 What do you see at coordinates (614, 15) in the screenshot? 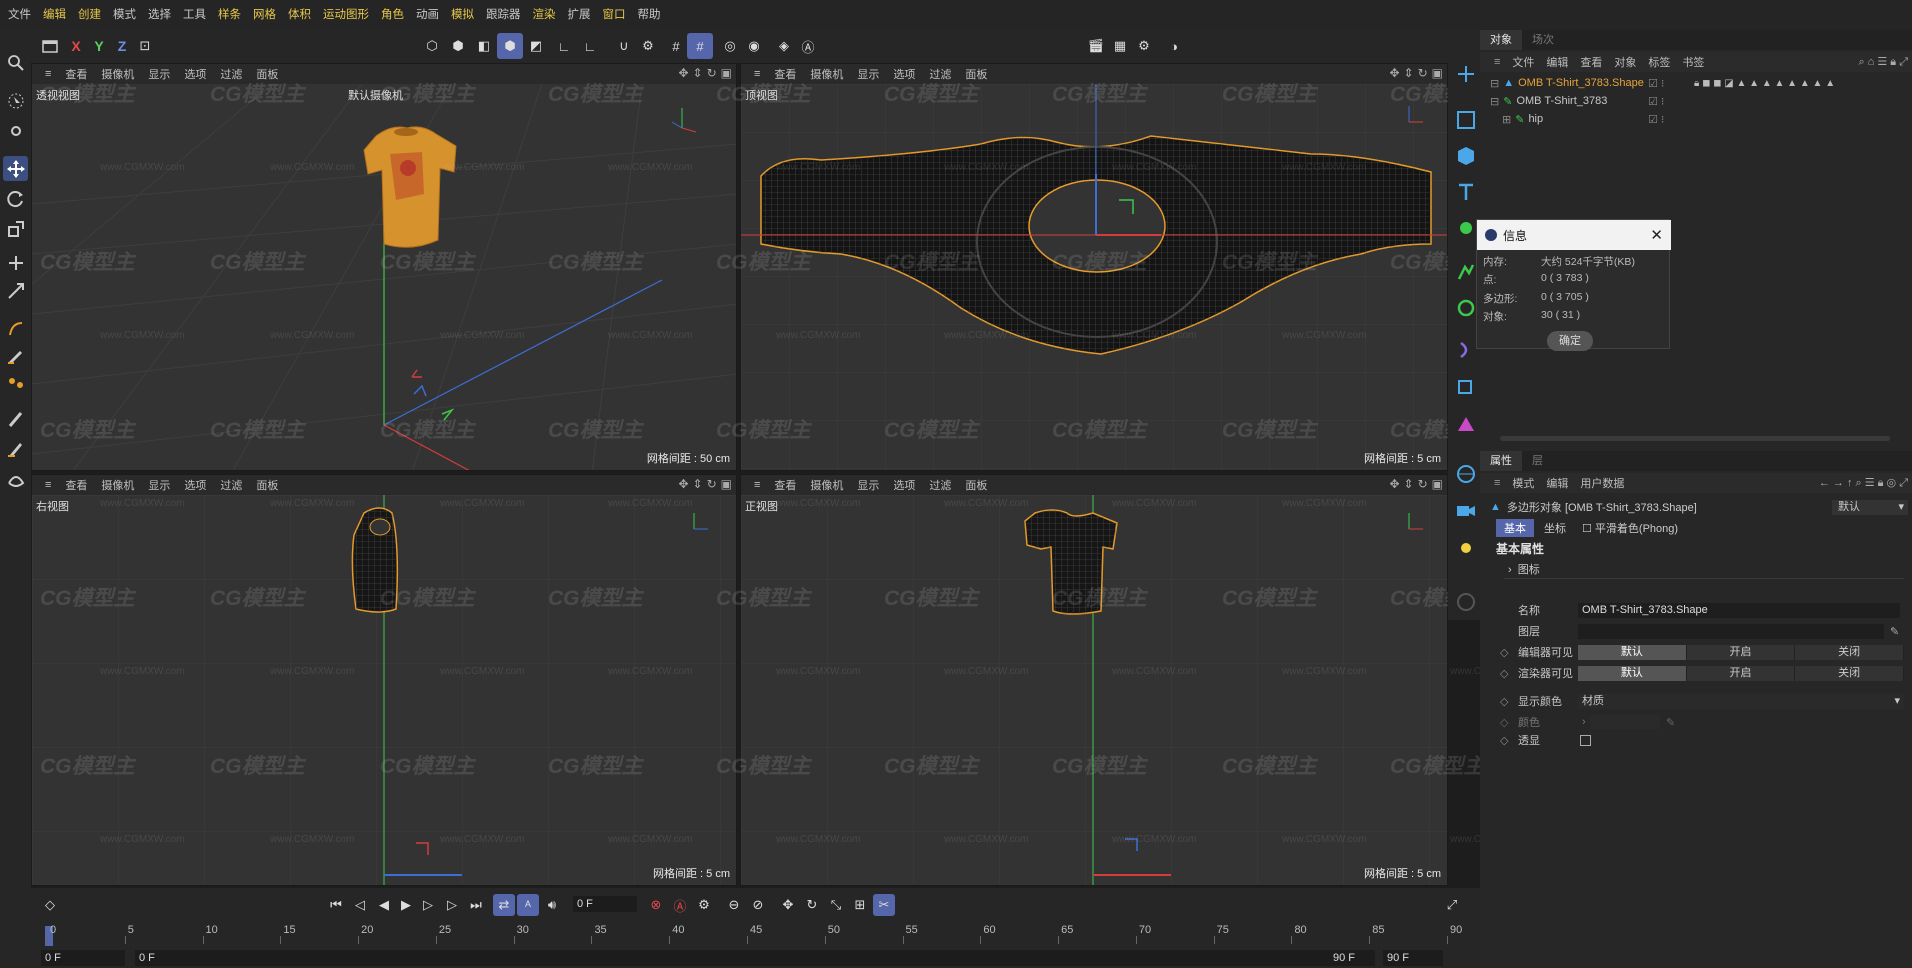
I see `menu-item: 窗口` at bounding box center [614, 15].